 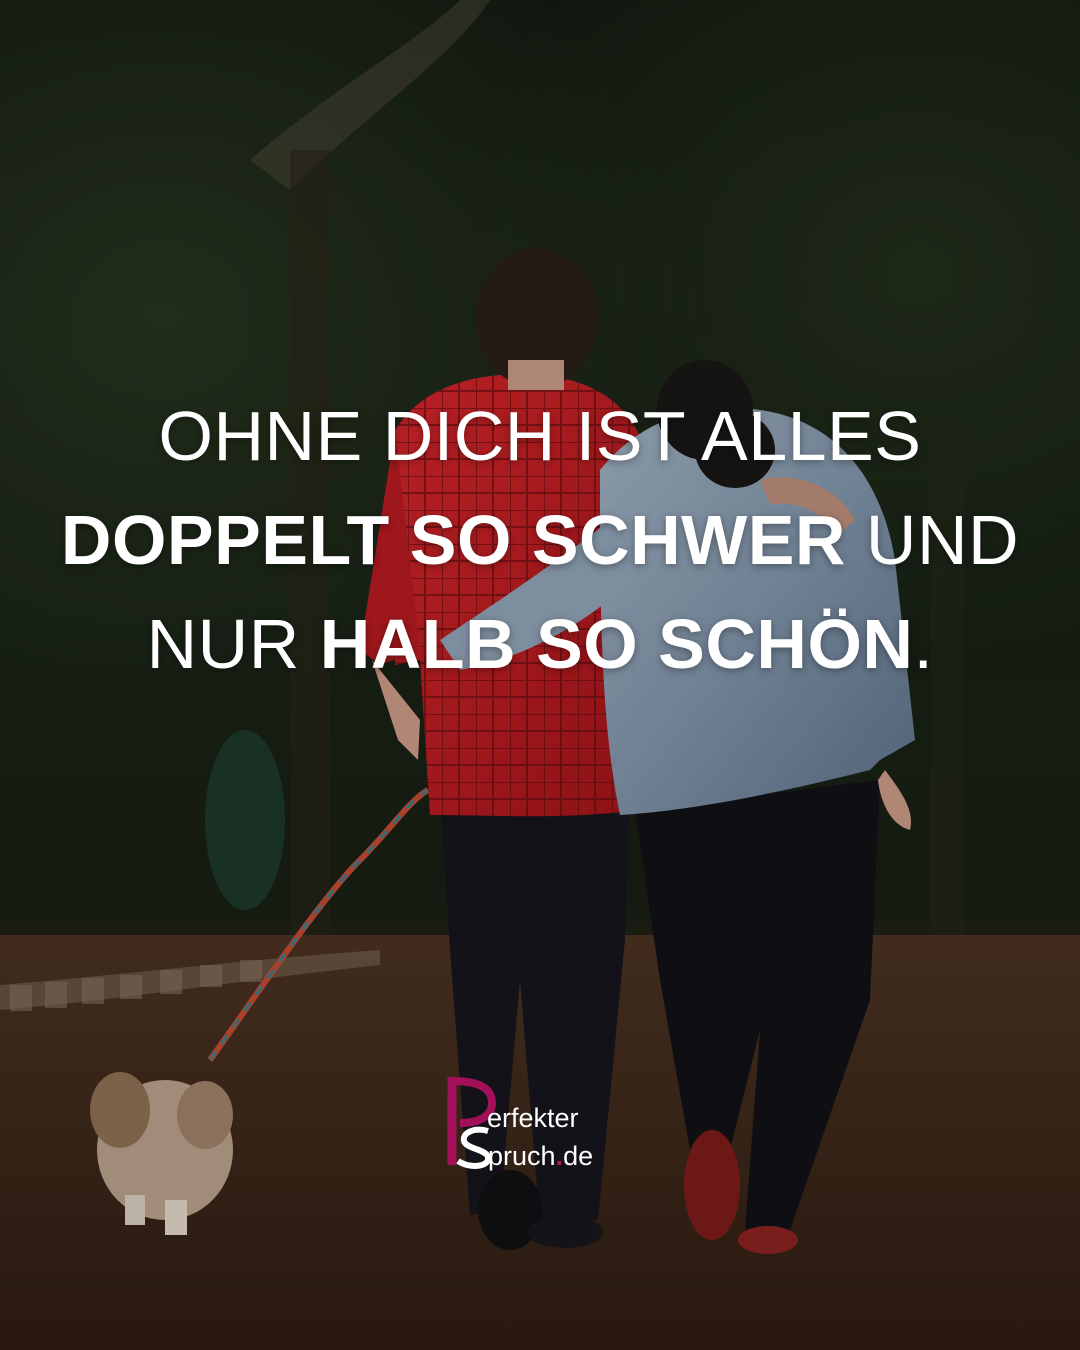 I want to click on logo-wordmark-bottom: pruch.de, so click(x=540, y=1156).